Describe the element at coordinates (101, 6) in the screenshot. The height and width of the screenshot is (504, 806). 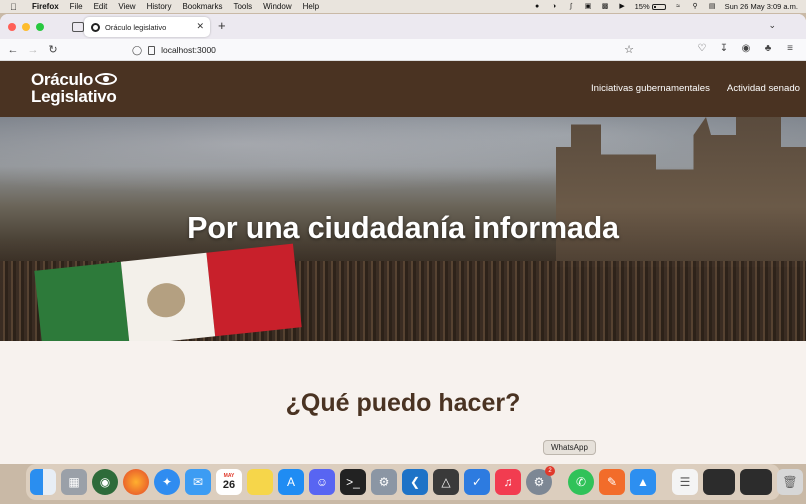
I see `menu-edit: Edit` at that location.